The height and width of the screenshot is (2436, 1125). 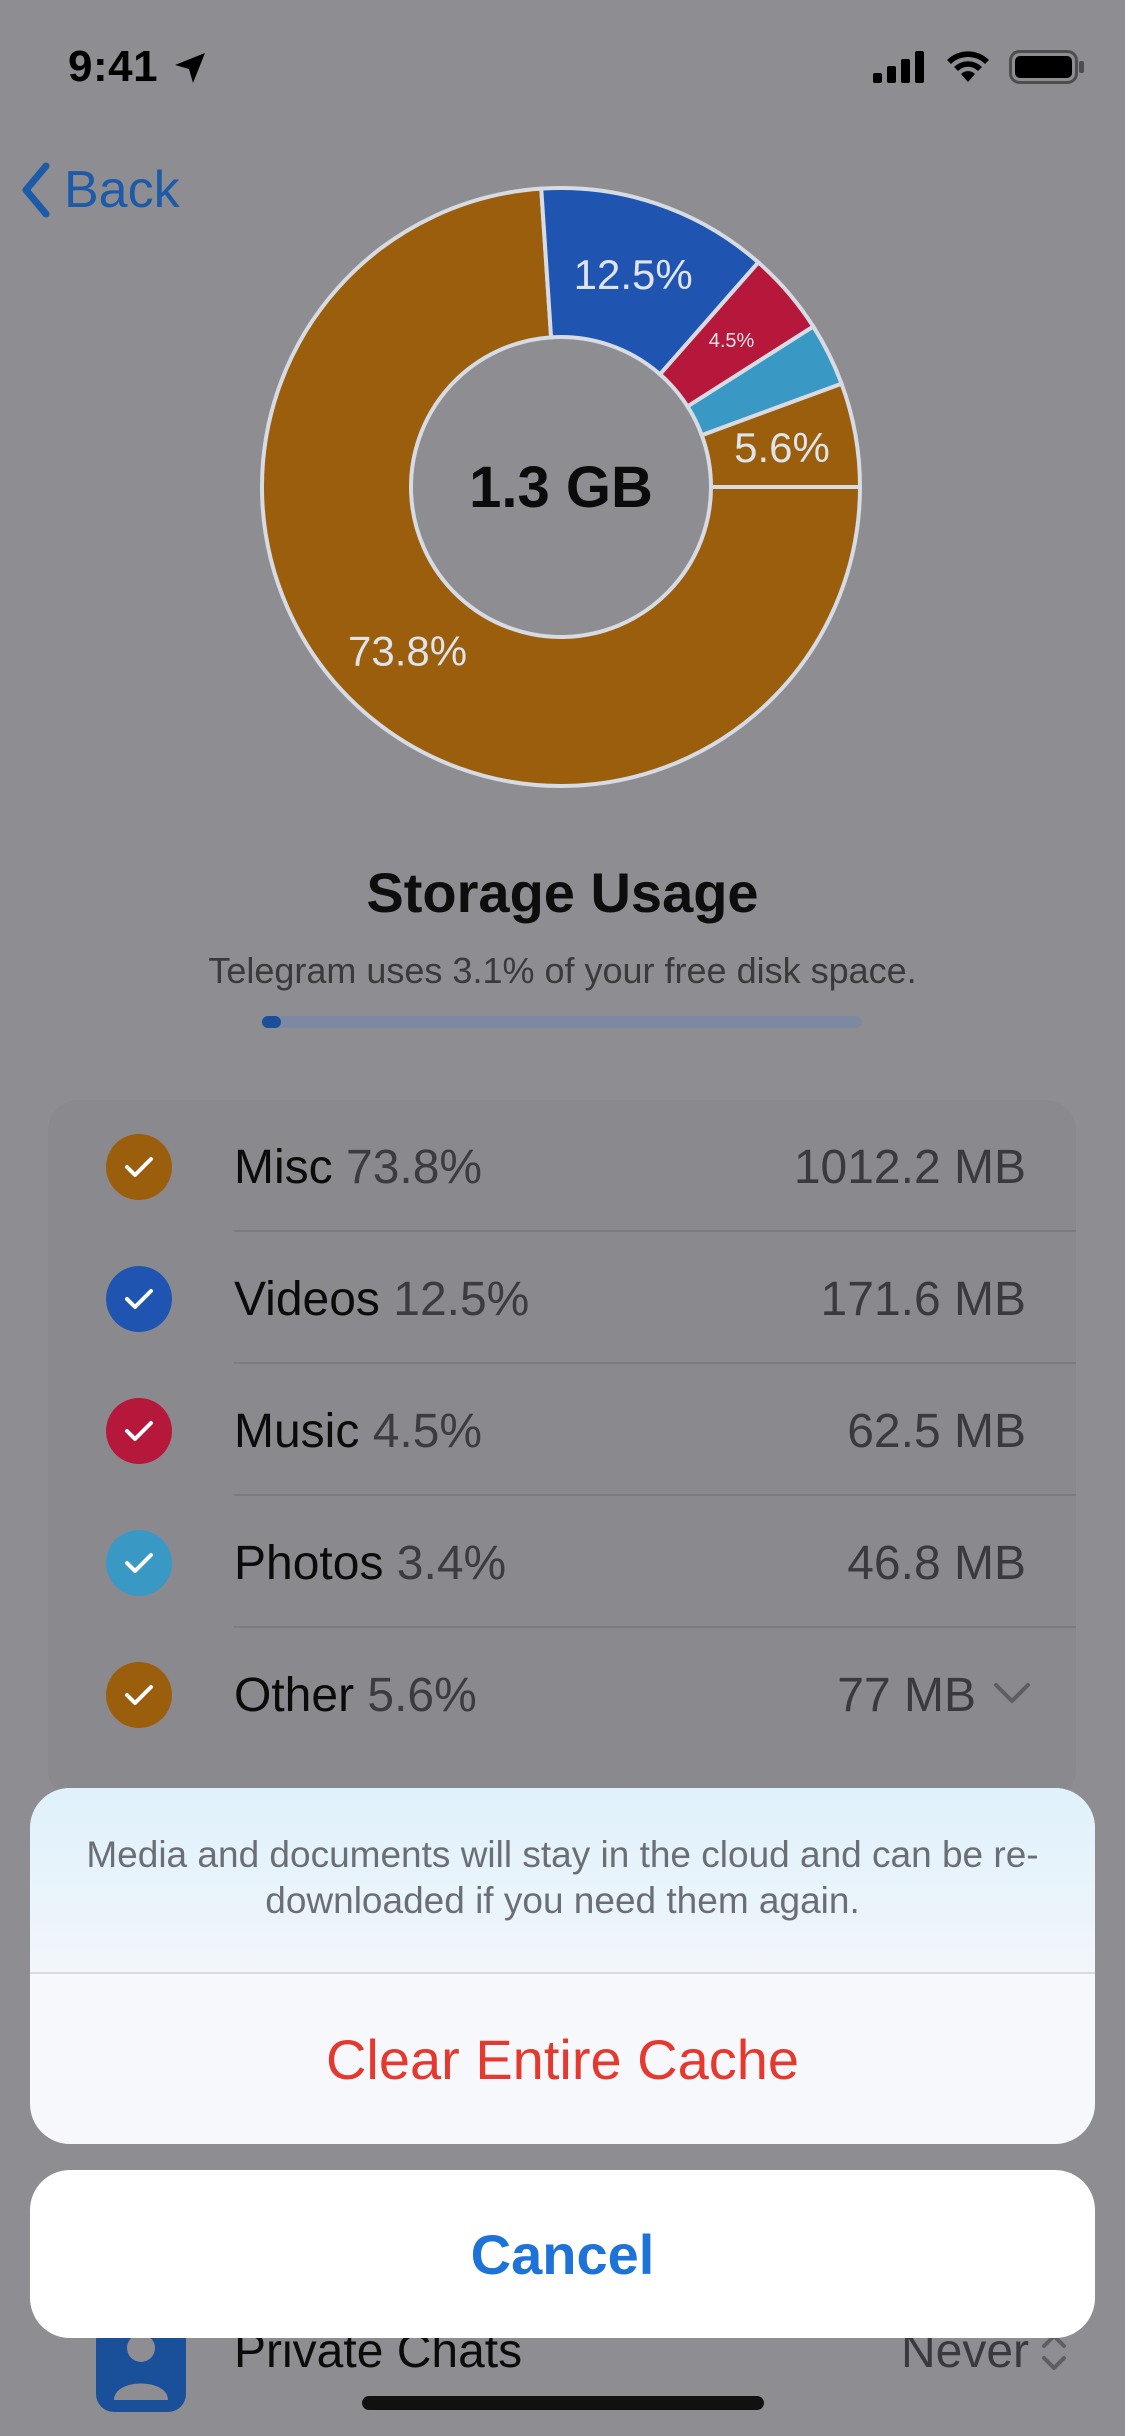 I want to click on category-percent: 73.8%, so click(x=414, y=1167).